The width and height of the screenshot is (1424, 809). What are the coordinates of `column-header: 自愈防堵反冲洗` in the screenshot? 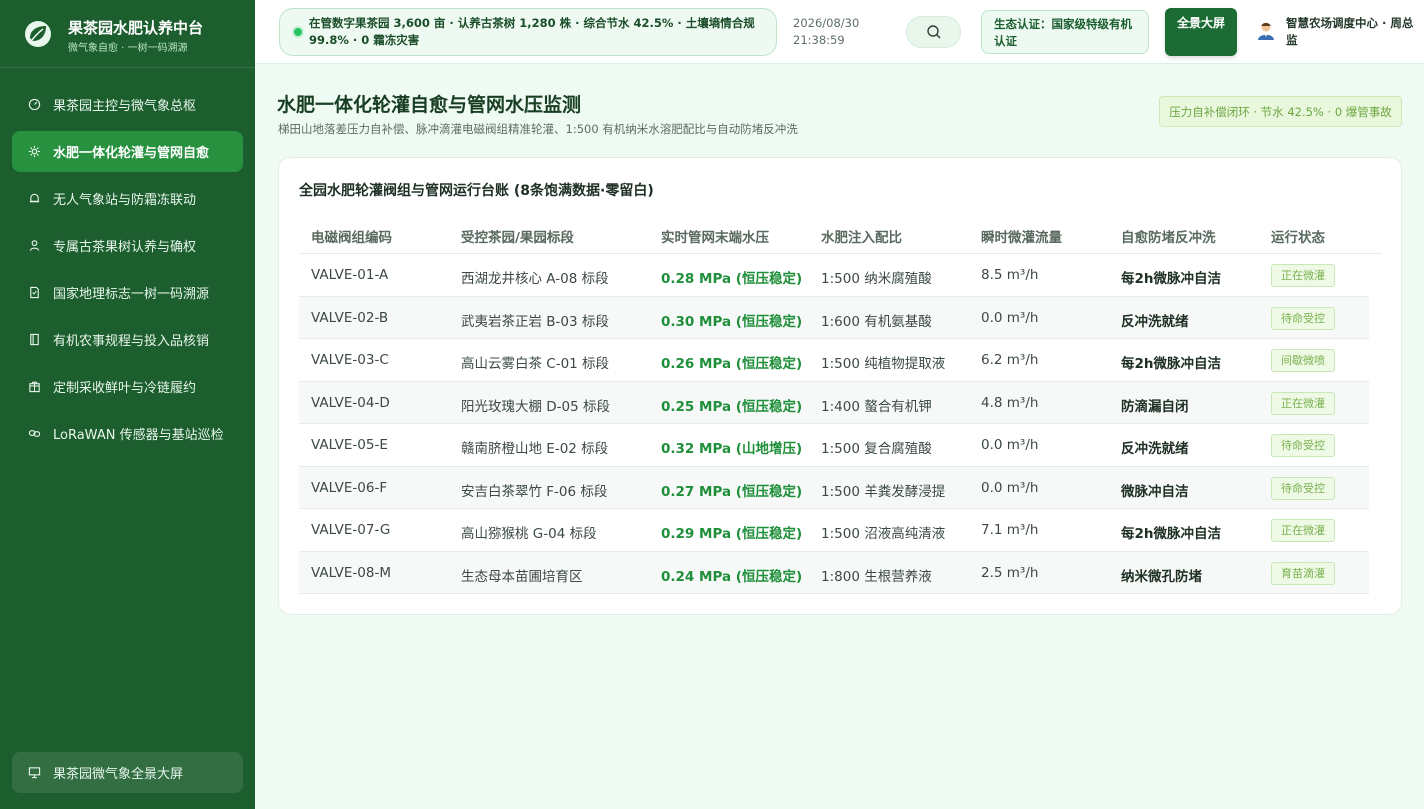 It's located at (1168, 238).